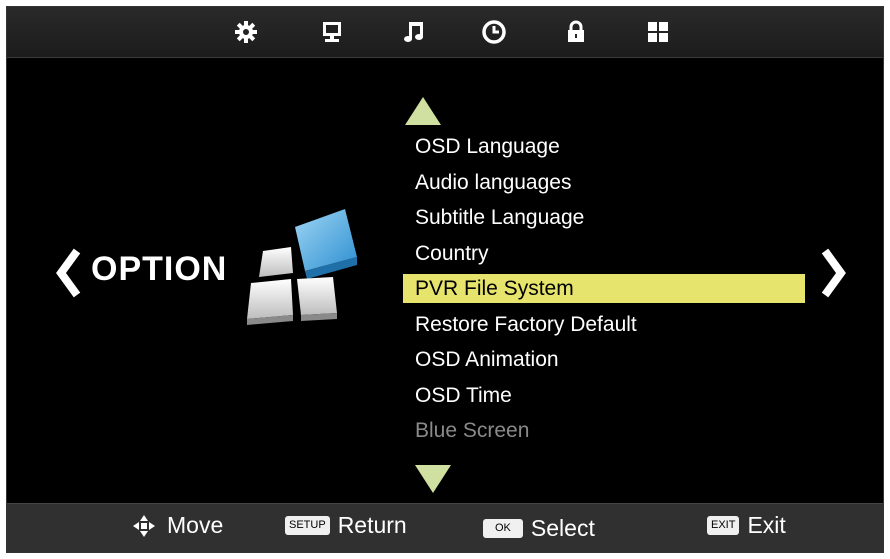  Describe the element at coordinates (307, 525) in the screenshot. I see `setup-key-badge: SETUP` at that location.